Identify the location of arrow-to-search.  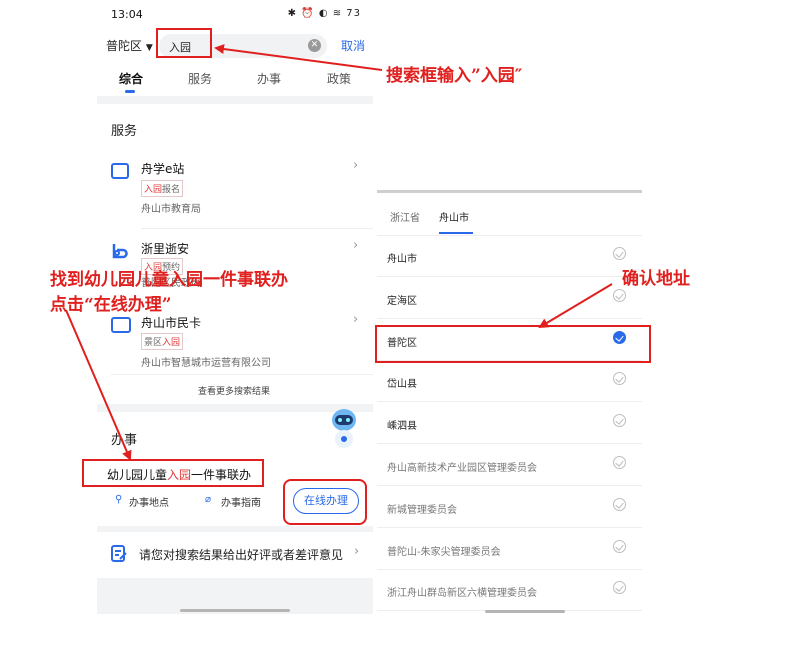
(298, 57).